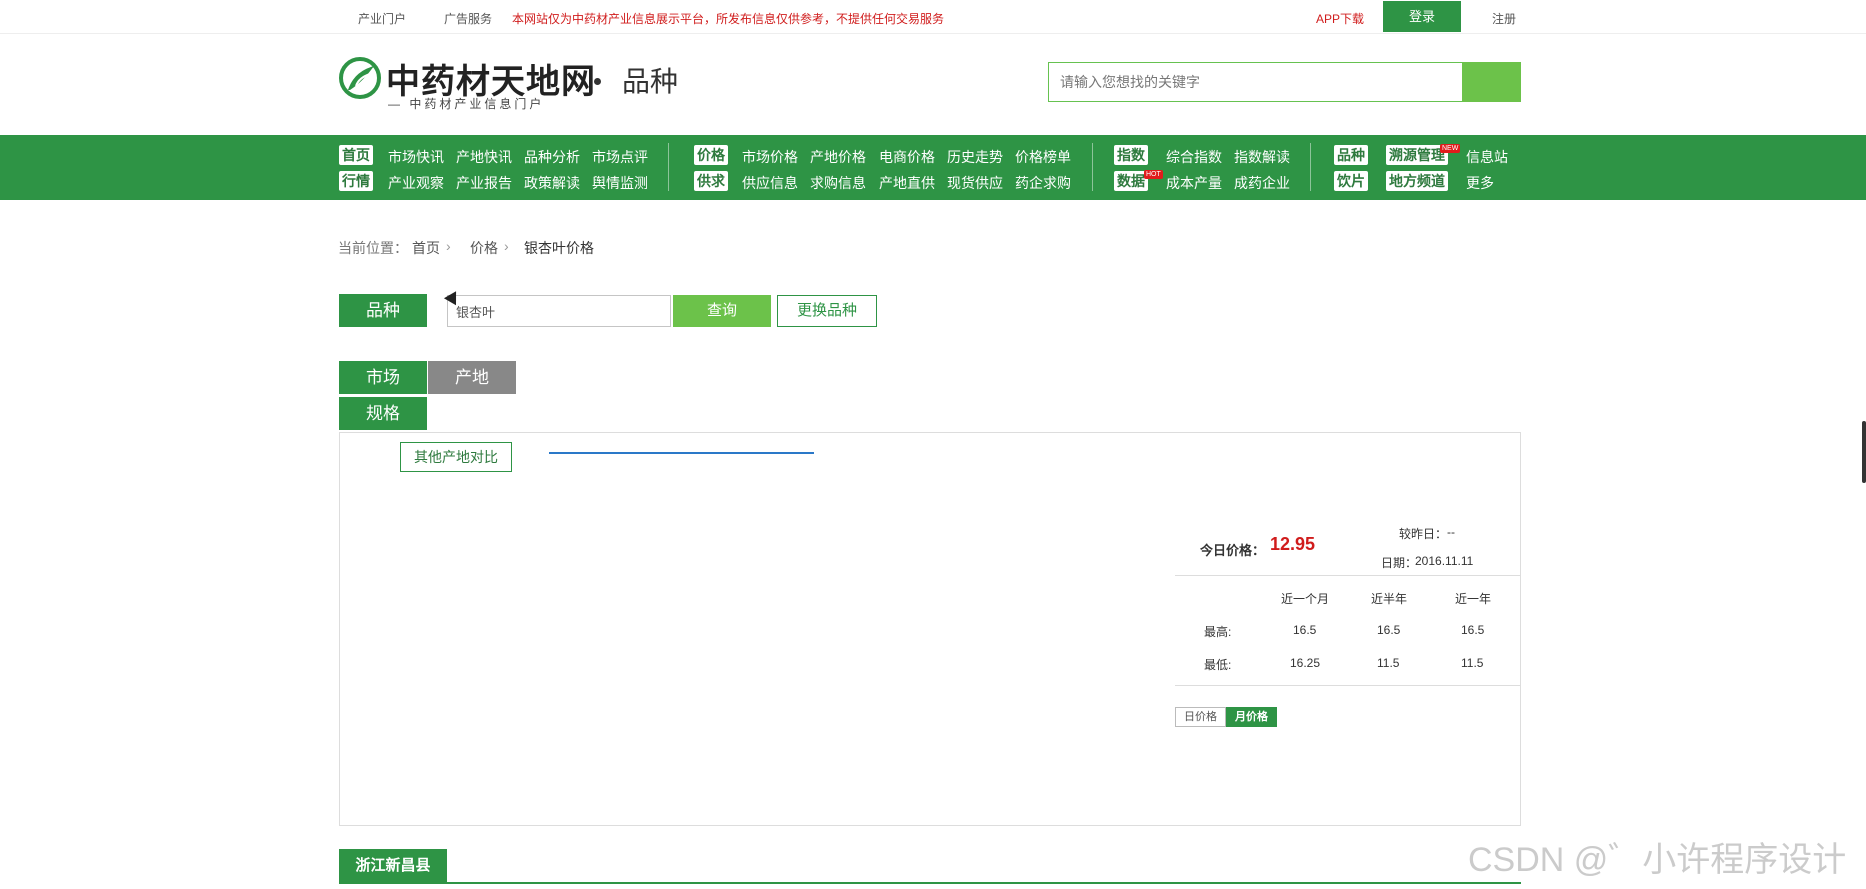 The height and width of the screenshot is (889, 1866). What do you see at coordinates (1131, 181) in the screenshot?
I see `nav-tag-data: 数据` at bounding box center [1131, 181].